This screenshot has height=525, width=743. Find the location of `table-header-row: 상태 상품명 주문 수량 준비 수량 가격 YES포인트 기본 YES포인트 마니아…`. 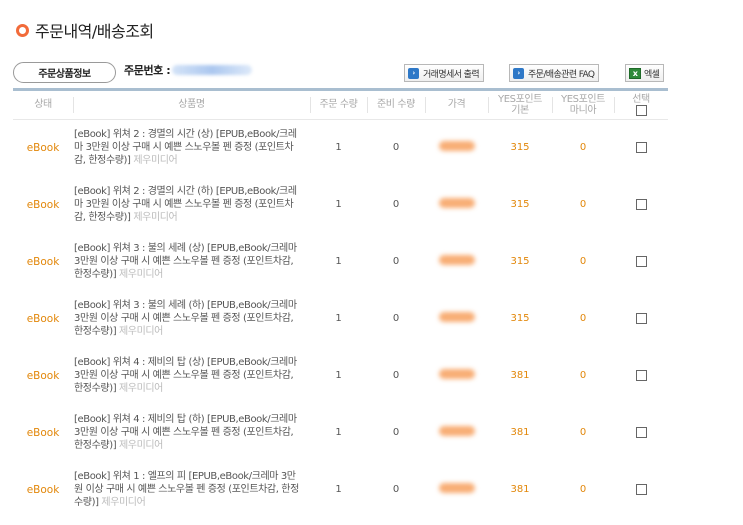

table-header-row: 상태 상품명 주문 수량 준비 수량 가격 YES포인트 기본 YES포인트 마니아… is located at coordinates (340, 105).